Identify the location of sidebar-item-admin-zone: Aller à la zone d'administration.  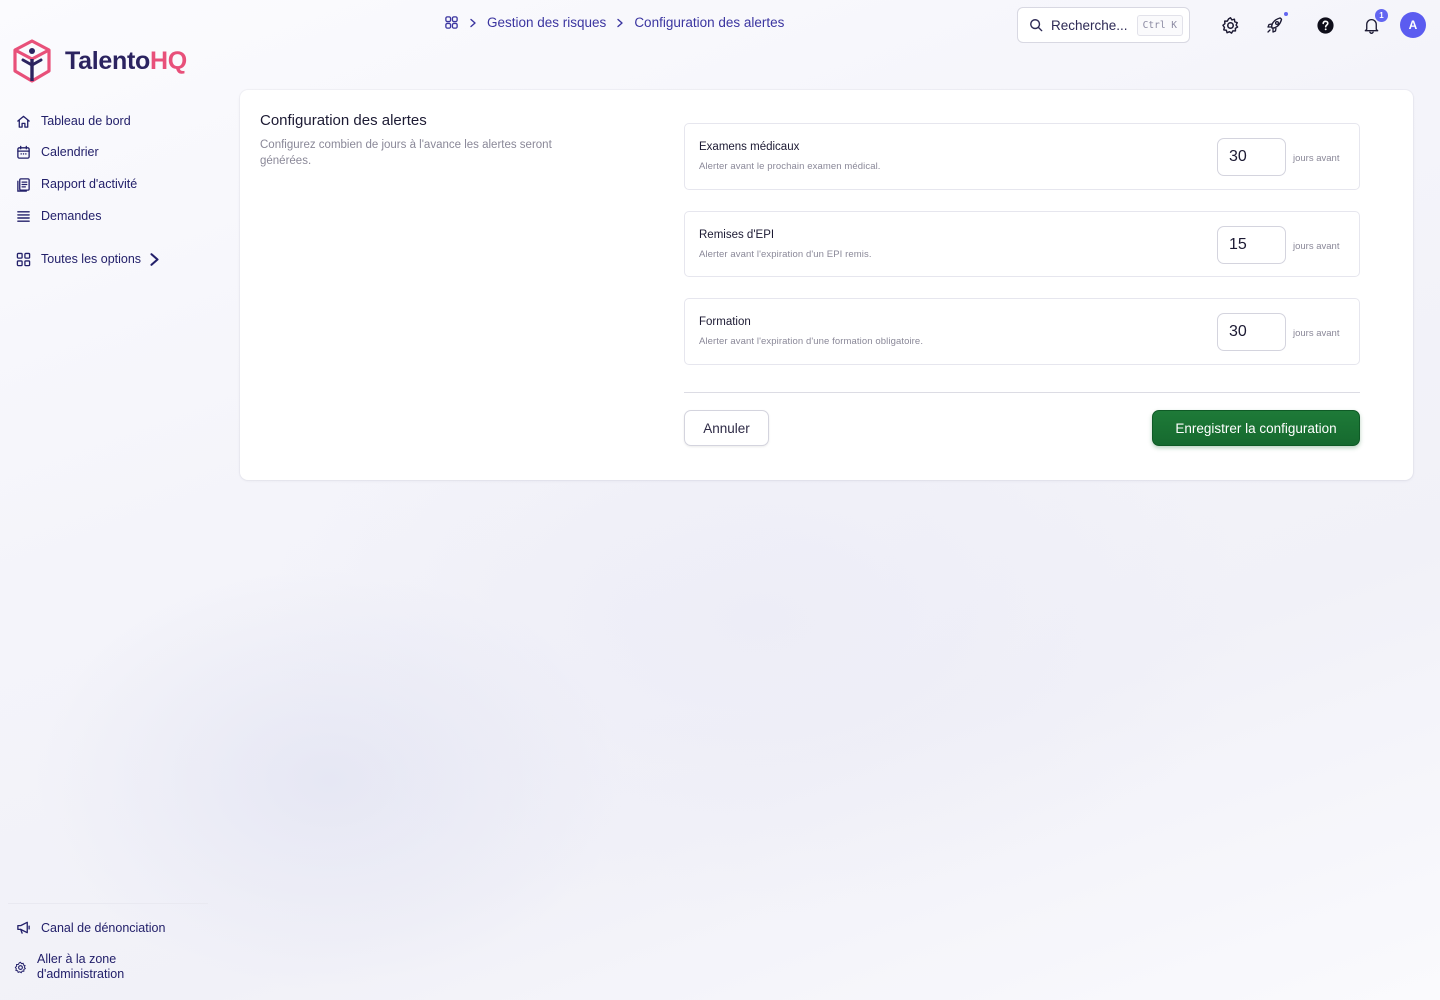
(80, 967).